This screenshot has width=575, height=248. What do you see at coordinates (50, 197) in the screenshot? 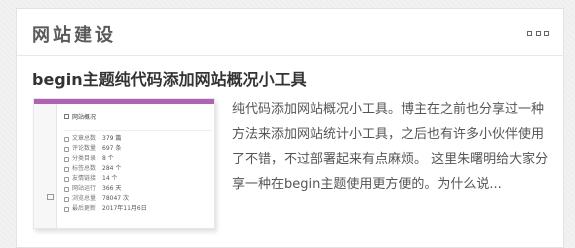
I see `image-icon` at bounding box center [50, 197].